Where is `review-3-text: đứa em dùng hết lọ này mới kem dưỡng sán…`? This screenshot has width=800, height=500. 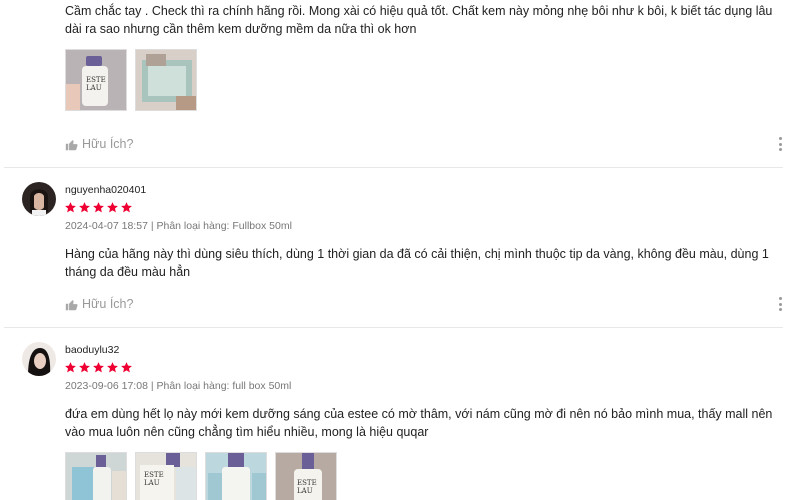 review-3-text: đứa em dùng hết lọ này mới kem dưỡng sán… is located at coordinates (419, 423).